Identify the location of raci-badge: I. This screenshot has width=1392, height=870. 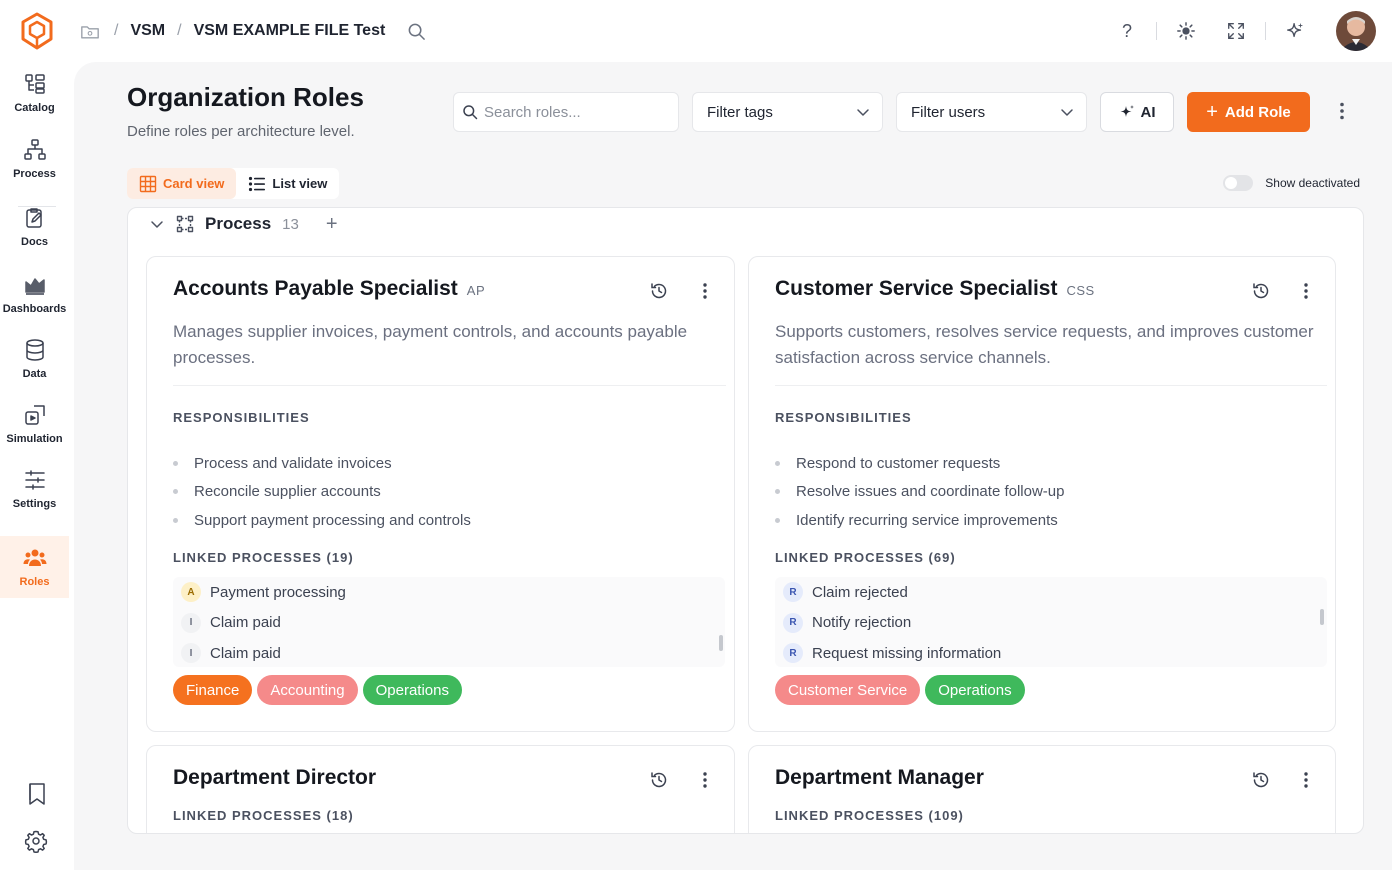
(191, 622).